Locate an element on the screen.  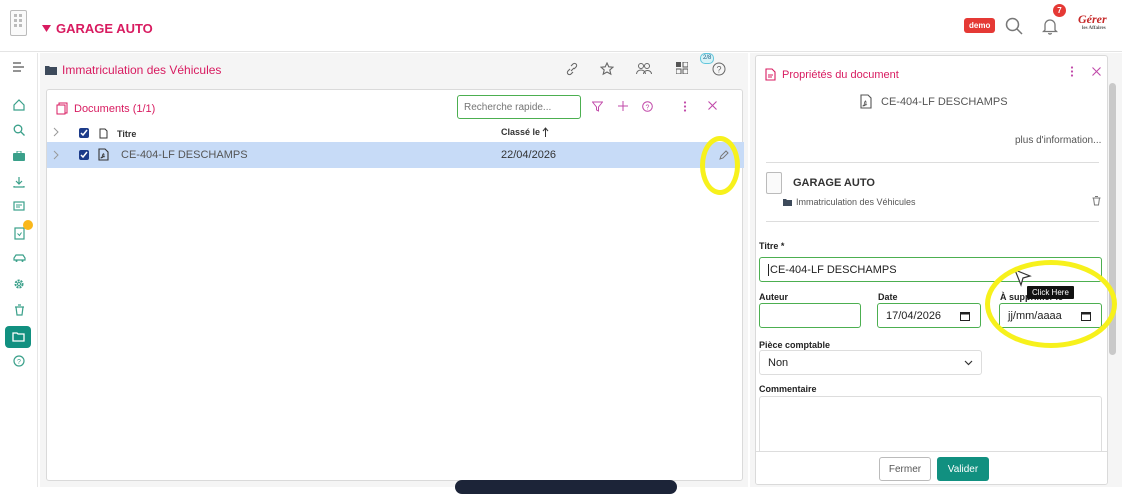
briefcase-icon is located at coordinates (19, 156).